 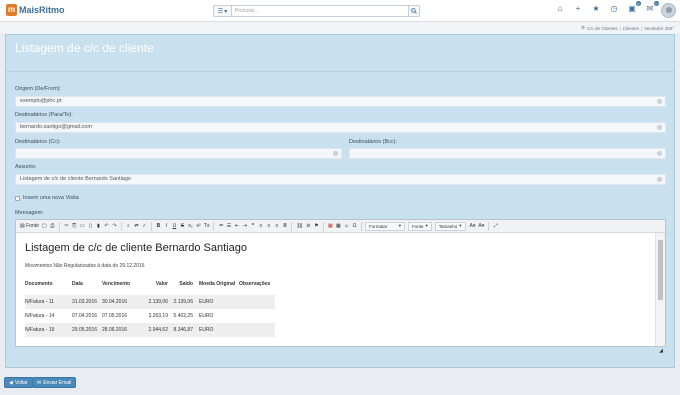 I want to click on smiley-icon: ☺, so click(x=346, y=226).